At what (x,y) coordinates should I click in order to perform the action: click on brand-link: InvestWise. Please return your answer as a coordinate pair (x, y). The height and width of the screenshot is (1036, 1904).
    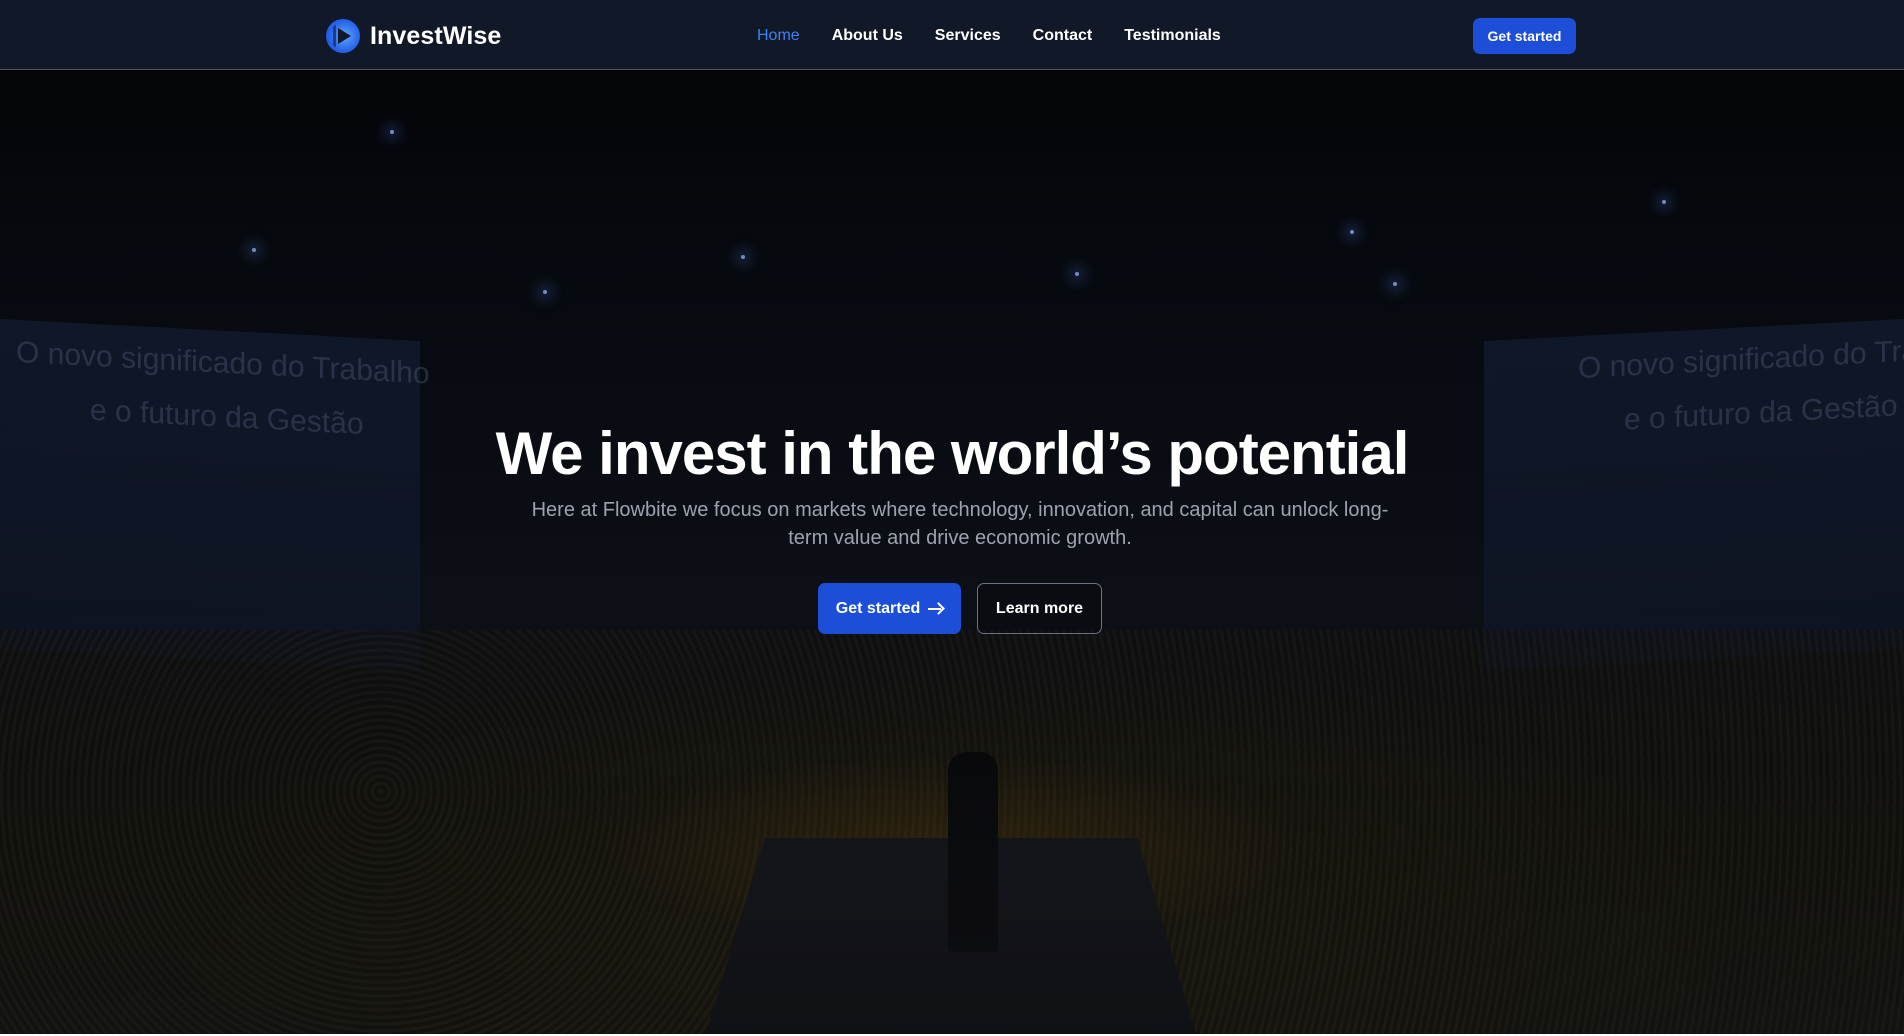
    Looking at the image, I should click on (413, 36).